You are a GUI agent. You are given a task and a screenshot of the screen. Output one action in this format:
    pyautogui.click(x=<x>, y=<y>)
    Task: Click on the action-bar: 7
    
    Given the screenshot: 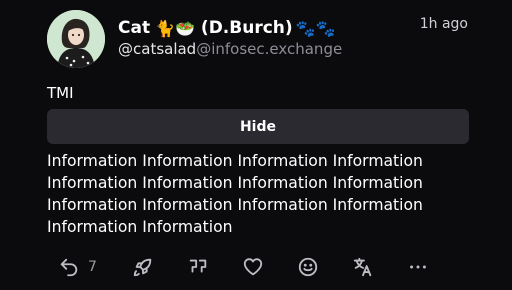 What is the action you would take?
    pyautogui.click(x=256, y=267)
    